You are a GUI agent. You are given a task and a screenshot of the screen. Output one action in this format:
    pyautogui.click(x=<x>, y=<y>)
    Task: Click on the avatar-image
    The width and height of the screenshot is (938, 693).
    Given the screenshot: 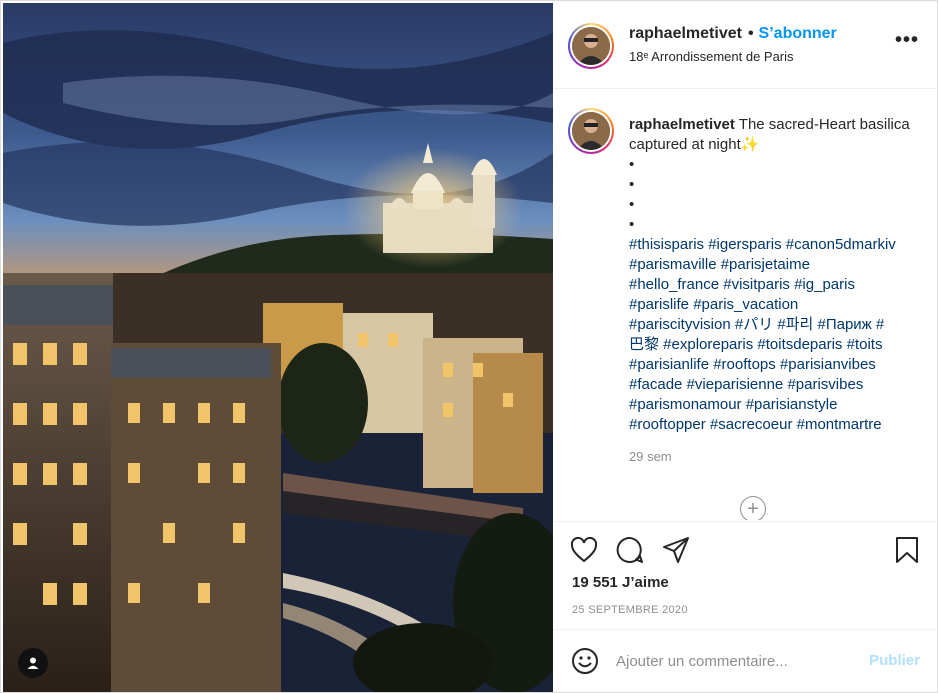 What is the action you would take?
    pyautogui.click(x=591, y=46)
    